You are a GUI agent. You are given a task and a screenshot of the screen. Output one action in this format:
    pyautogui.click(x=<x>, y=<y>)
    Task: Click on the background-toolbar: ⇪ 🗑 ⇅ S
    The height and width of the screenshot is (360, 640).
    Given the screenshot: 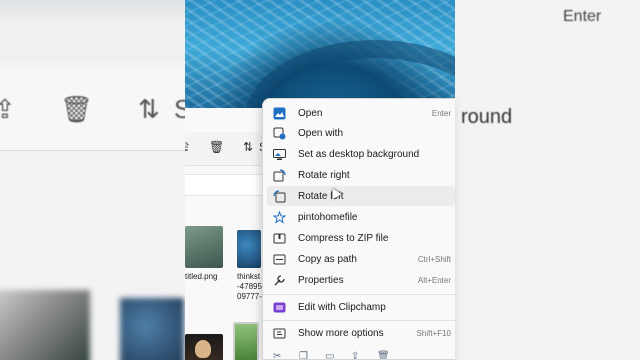 What is the action you would take?
    pyautogui.click(x=92, y=110)
    